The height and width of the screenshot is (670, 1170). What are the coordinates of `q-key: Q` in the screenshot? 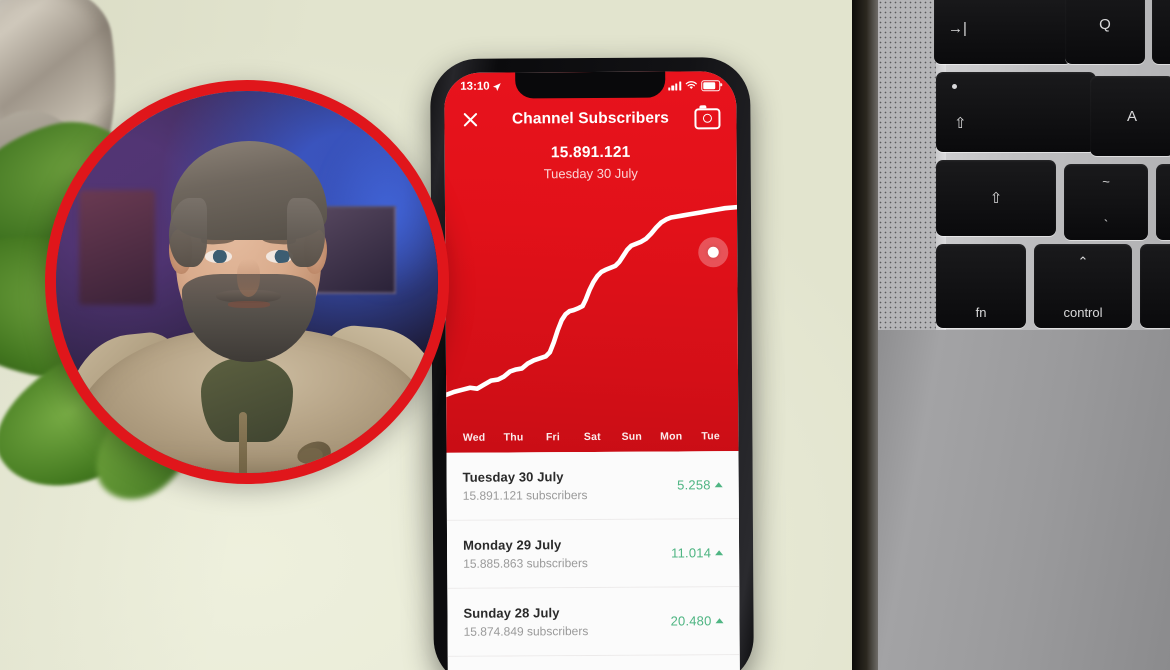 It's located at (1105, 32).